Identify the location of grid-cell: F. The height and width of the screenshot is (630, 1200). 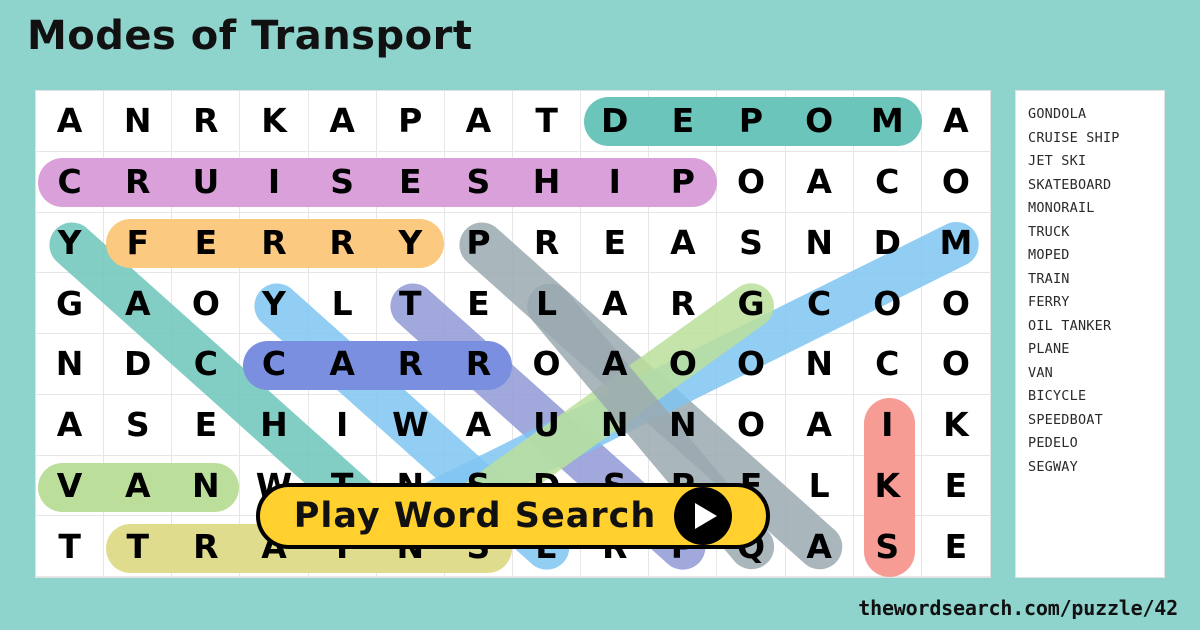
(138, 243).